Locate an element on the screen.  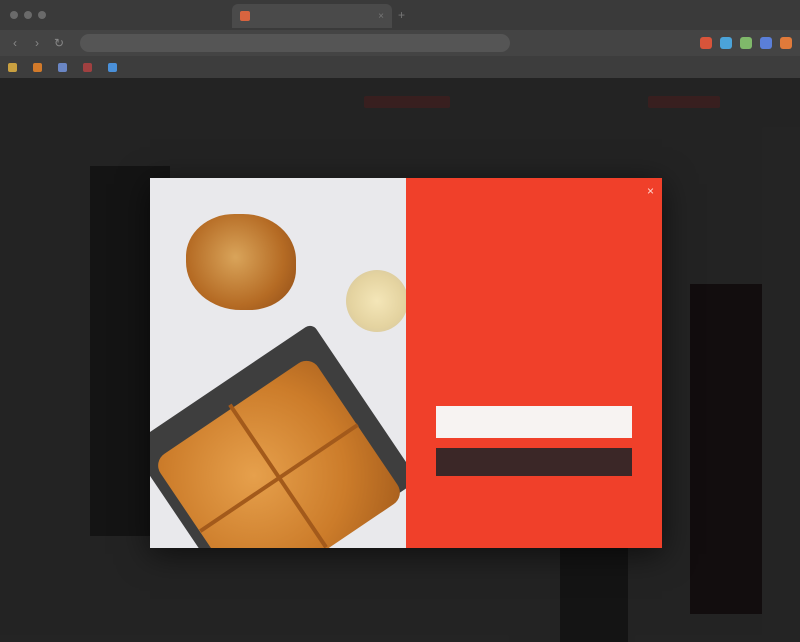
new-tab-button: + is located at coordinates (401, 15).